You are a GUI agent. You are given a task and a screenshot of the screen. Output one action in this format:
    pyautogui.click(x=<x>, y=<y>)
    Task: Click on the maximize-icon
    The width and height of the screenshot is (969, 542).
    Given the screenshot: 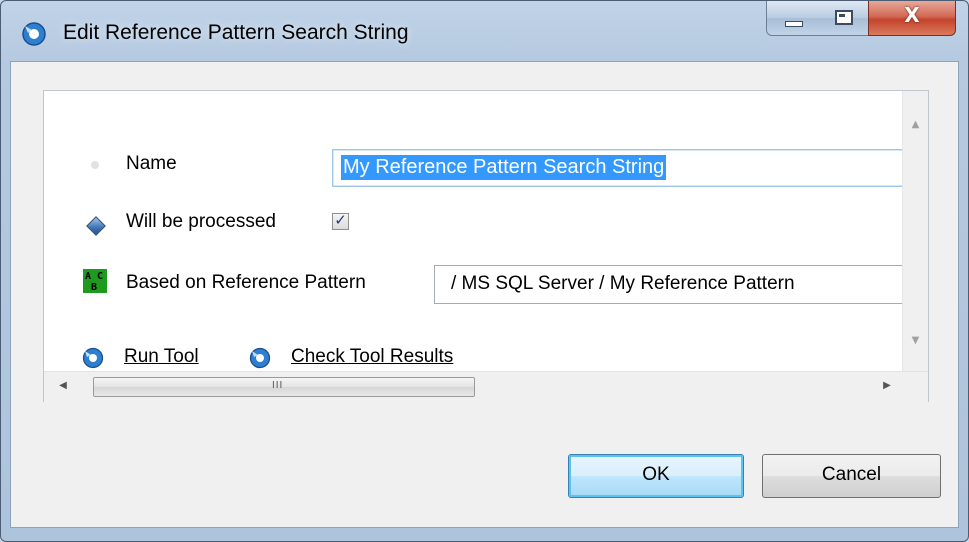 What is the action you would take?
    pyautogui.click(x=844, y=17)
    